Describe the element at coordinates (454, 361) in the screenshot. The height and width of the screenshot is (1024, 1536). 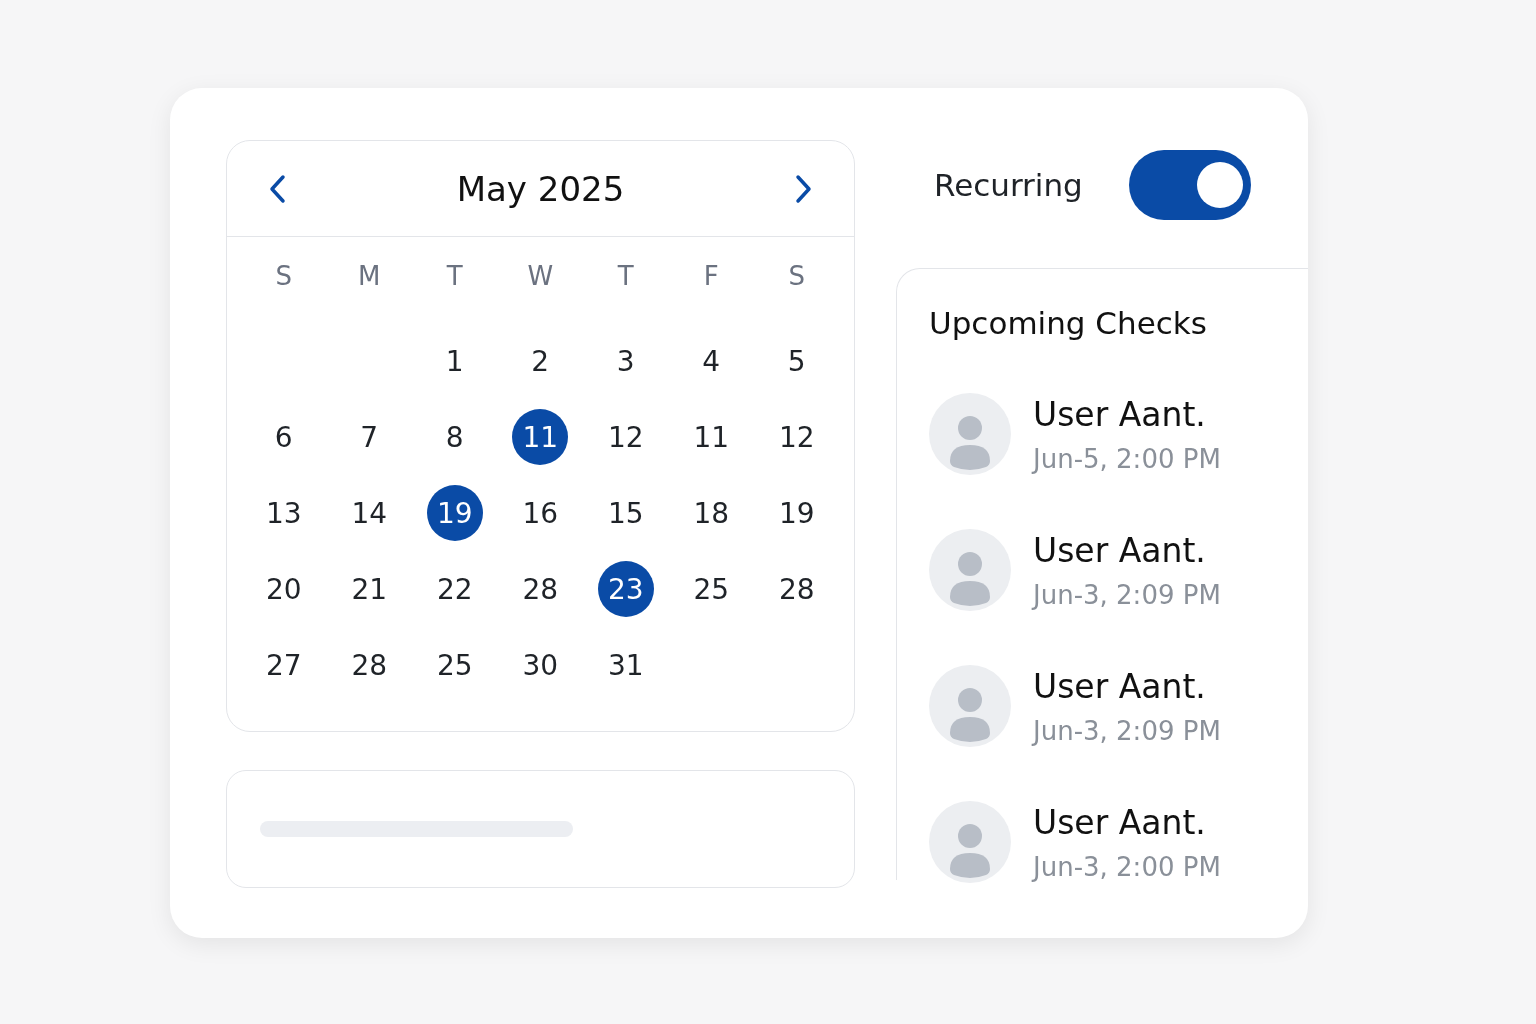
I see `calendar-day: 1` at that location.